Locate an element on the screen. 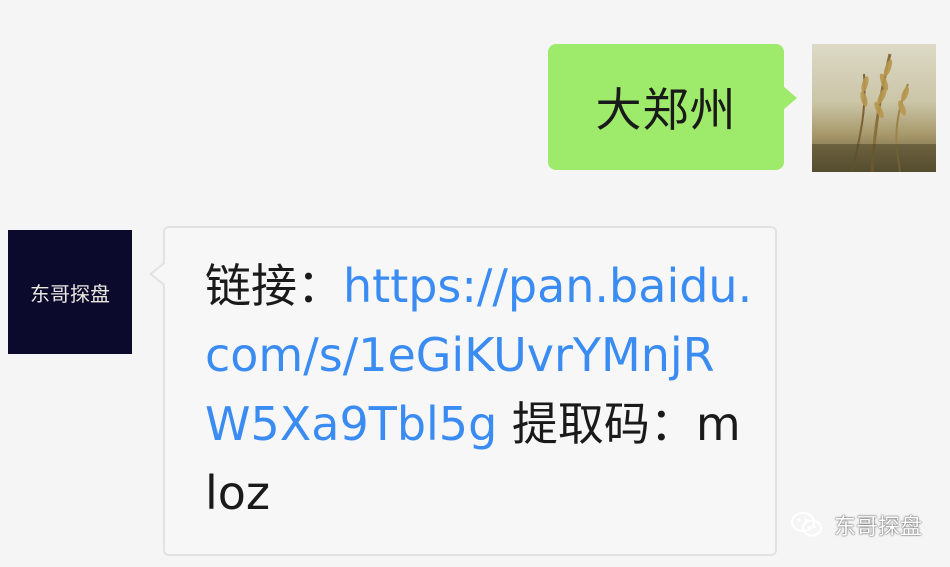  sender-avatar is located at coordinates (874, 108).